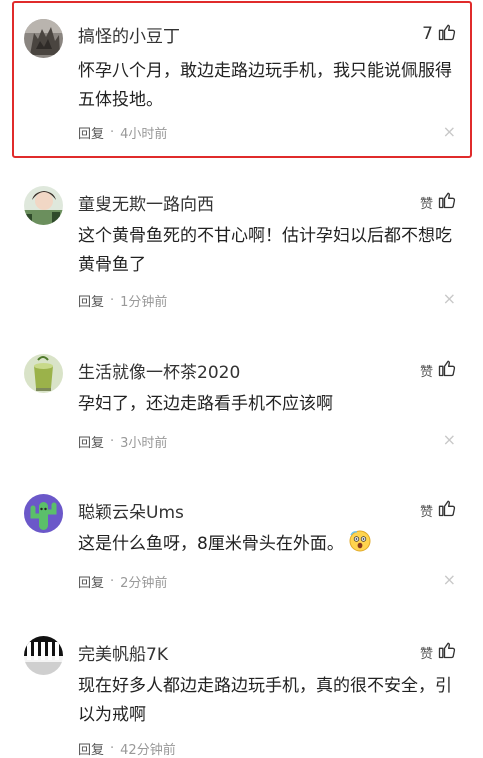 This screenshot has width=483, height=758. I want to click on timestamp: 2分钟前, so click(144, 583).